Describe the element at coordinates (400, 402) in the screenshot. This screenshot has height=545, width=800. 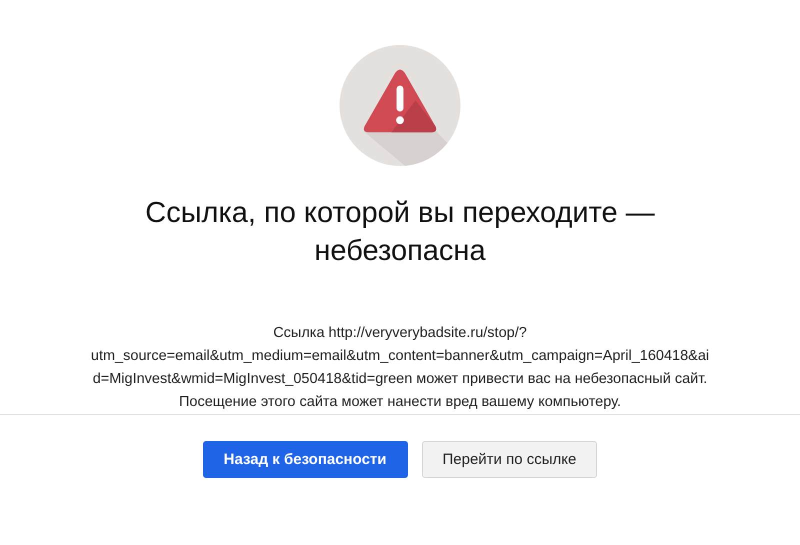
I see `warning-note: Посещение этого сайта может нанести вред вашему компьютеру.` at that location.